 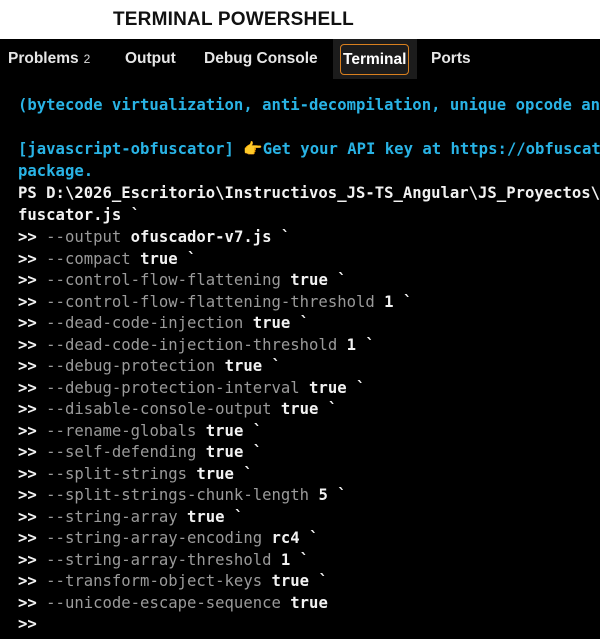 I want to click on option-line: >> --string-array true `, so click(x=130, y=517).